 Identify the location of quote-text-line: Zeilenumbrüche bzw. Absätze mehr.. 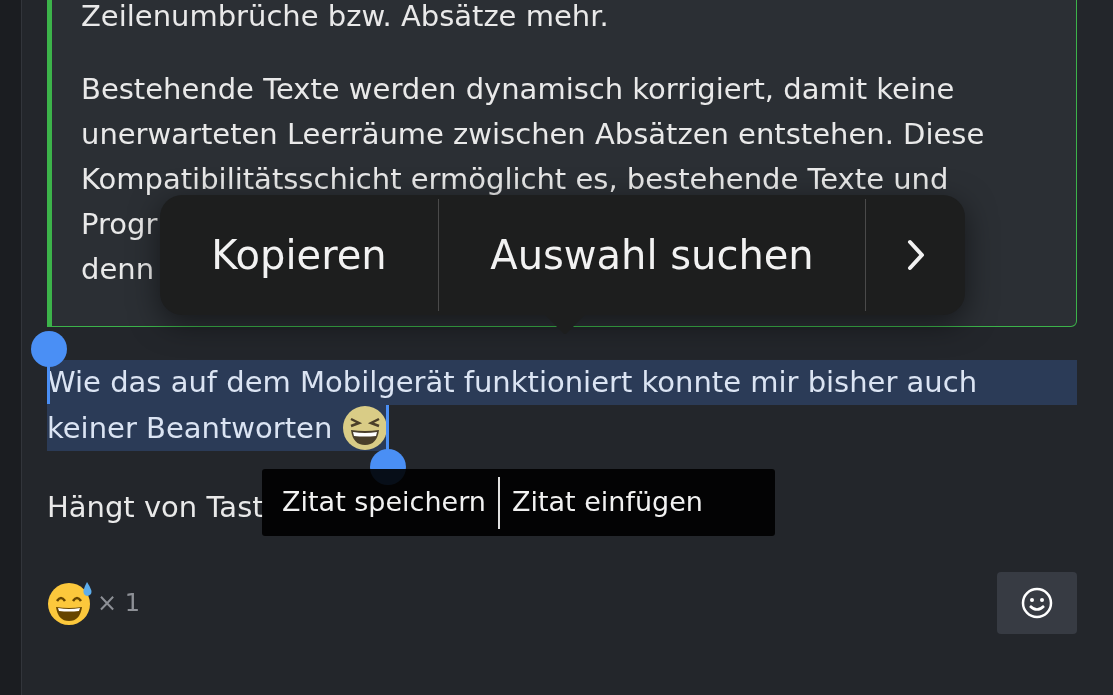
(345, 17).